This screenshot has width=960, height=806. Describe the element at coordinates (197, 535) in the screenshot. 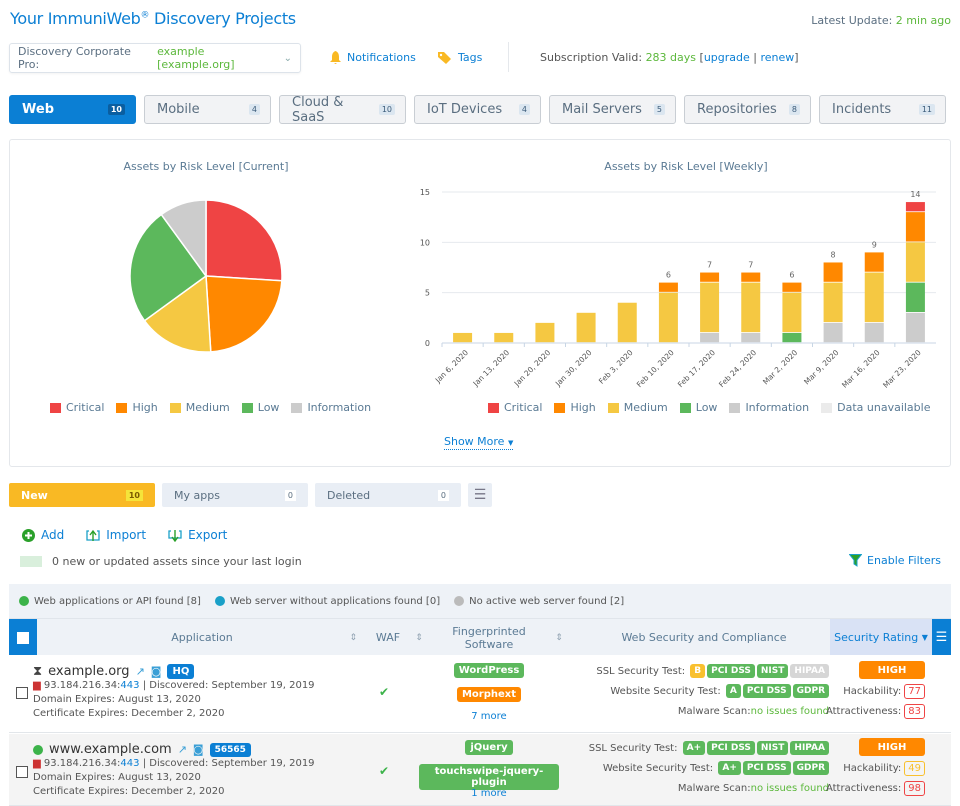

I see `export-button: Export` at that location.